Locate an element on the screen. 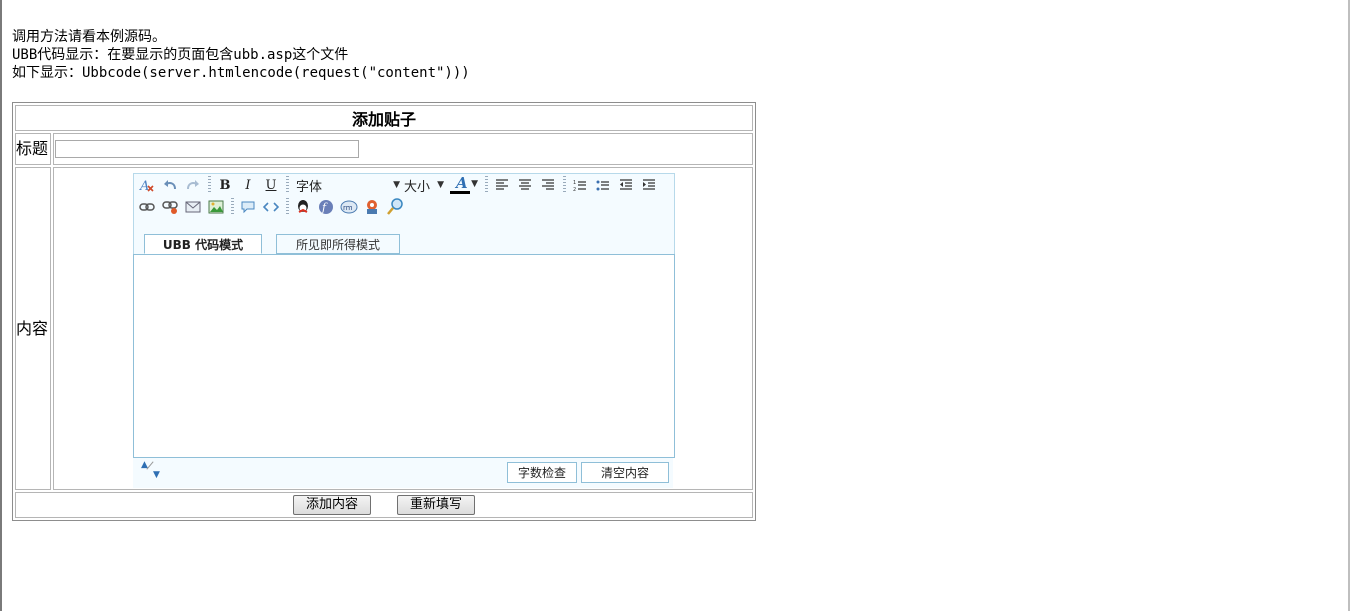 The image size is (1350, 611). unordered-list-icon is located at coordinates (603, 185).